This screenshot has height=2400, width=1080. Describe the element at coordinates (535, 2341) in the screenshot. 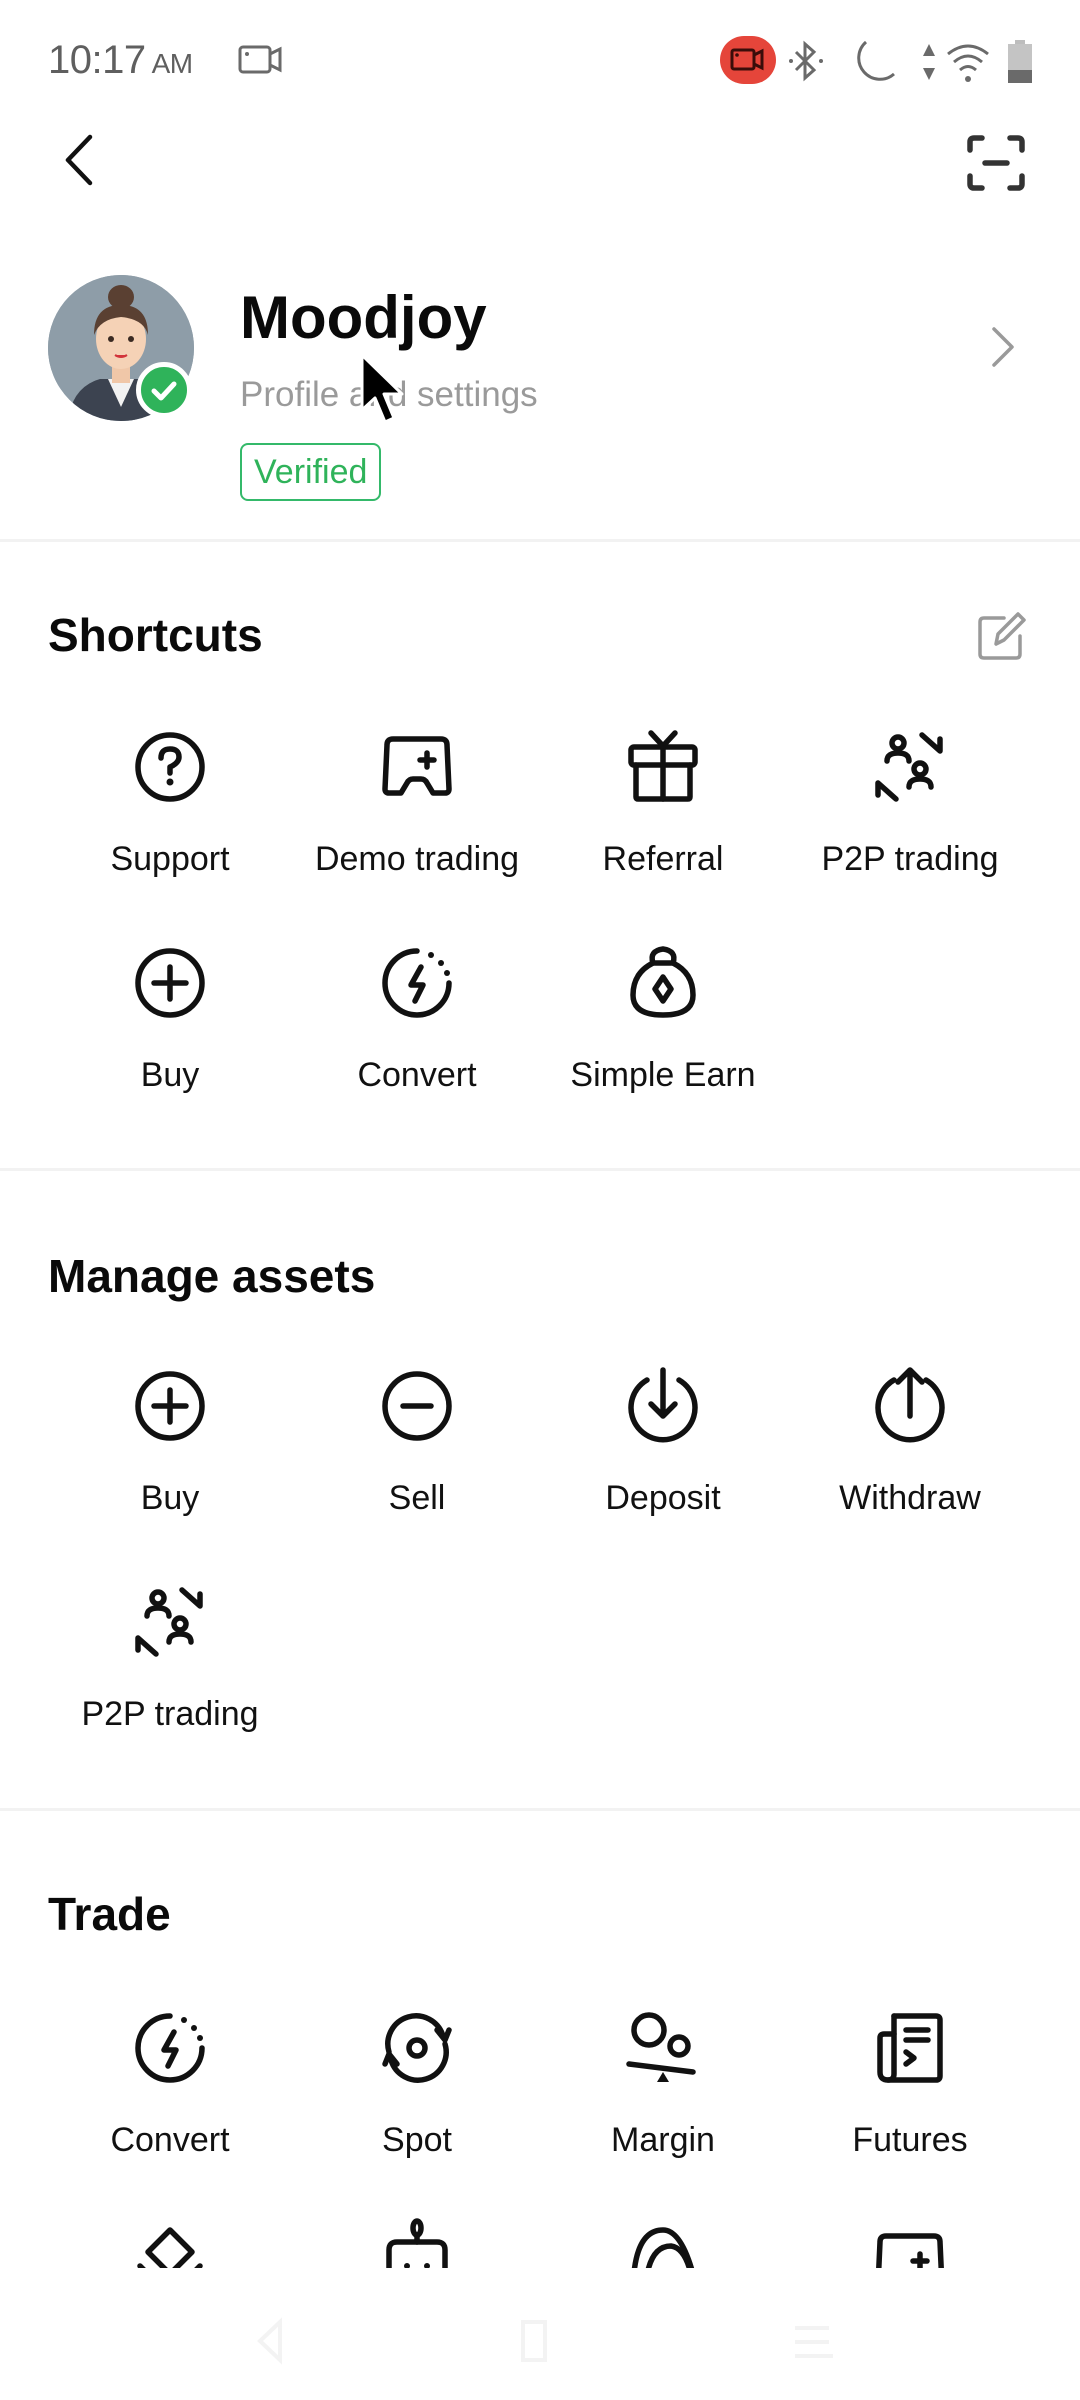

I see `nav-home-icon` at that location.